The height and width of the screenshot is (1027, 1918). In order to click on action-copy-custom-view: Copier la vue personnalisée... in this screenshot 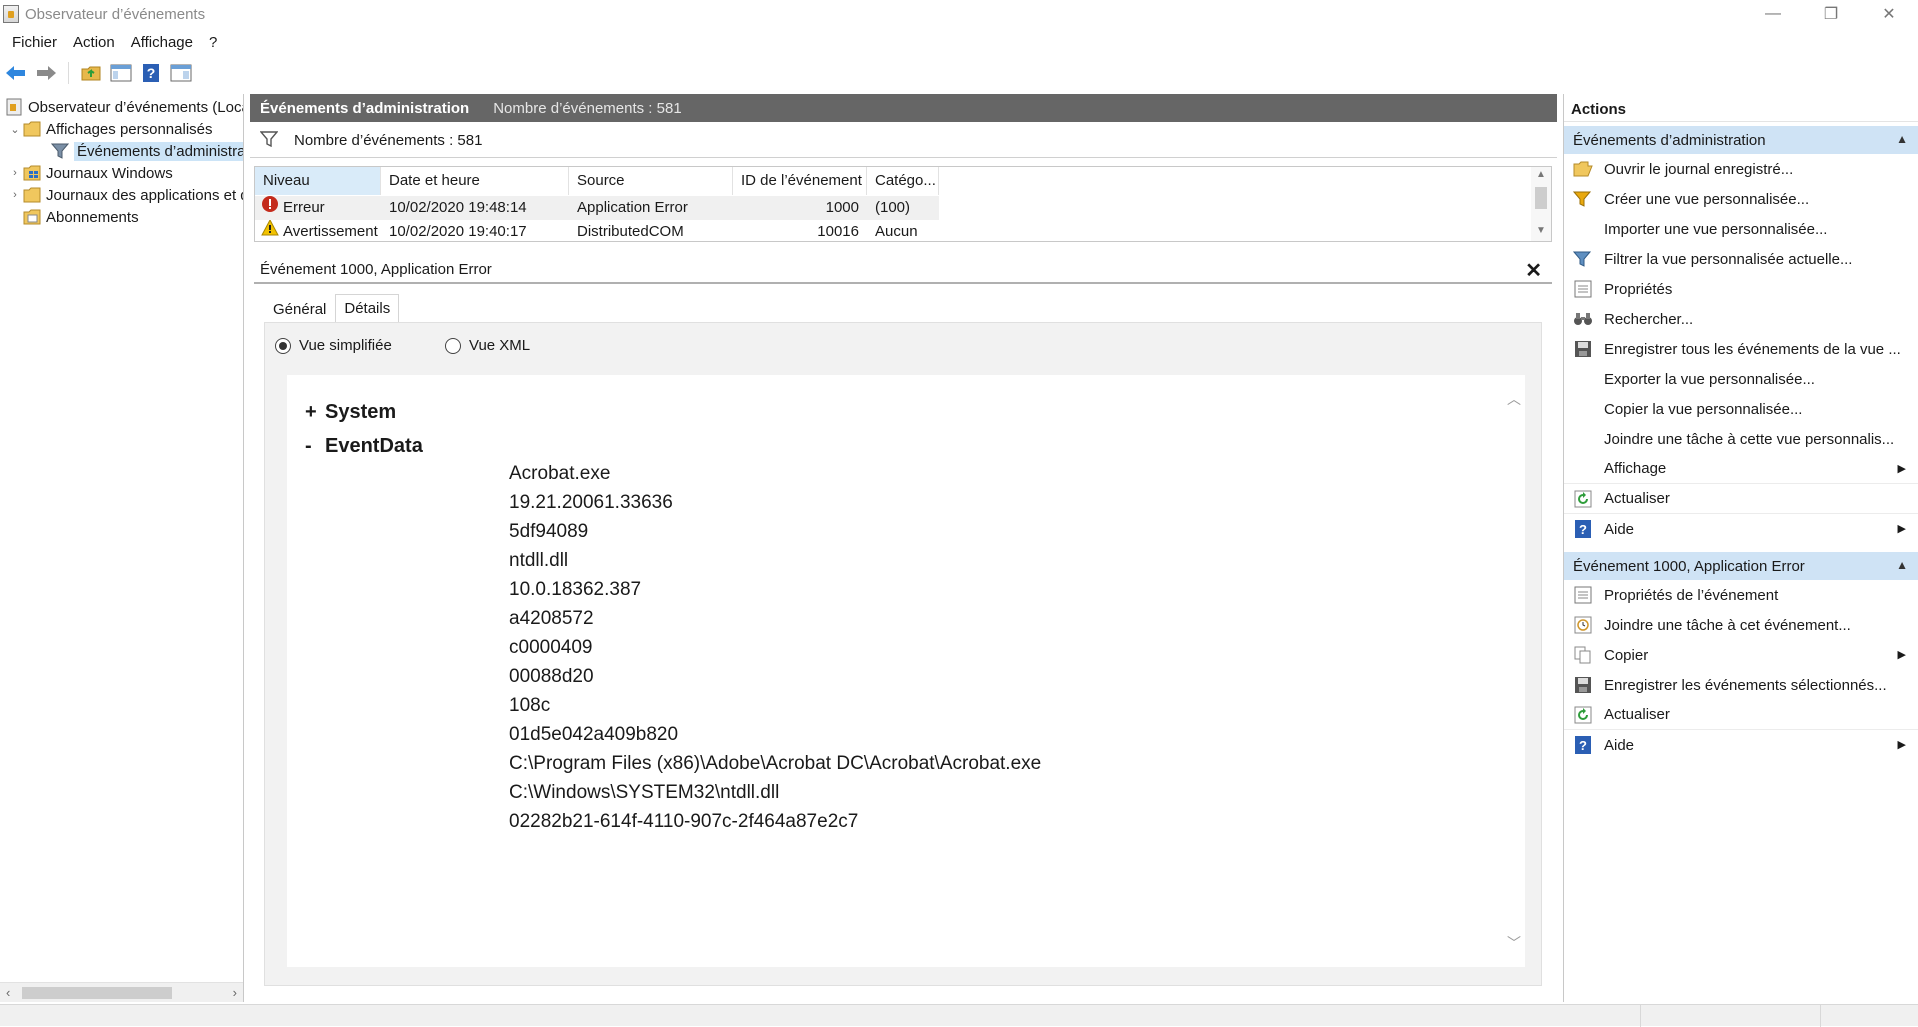, I will do `click(1741, 409)`.